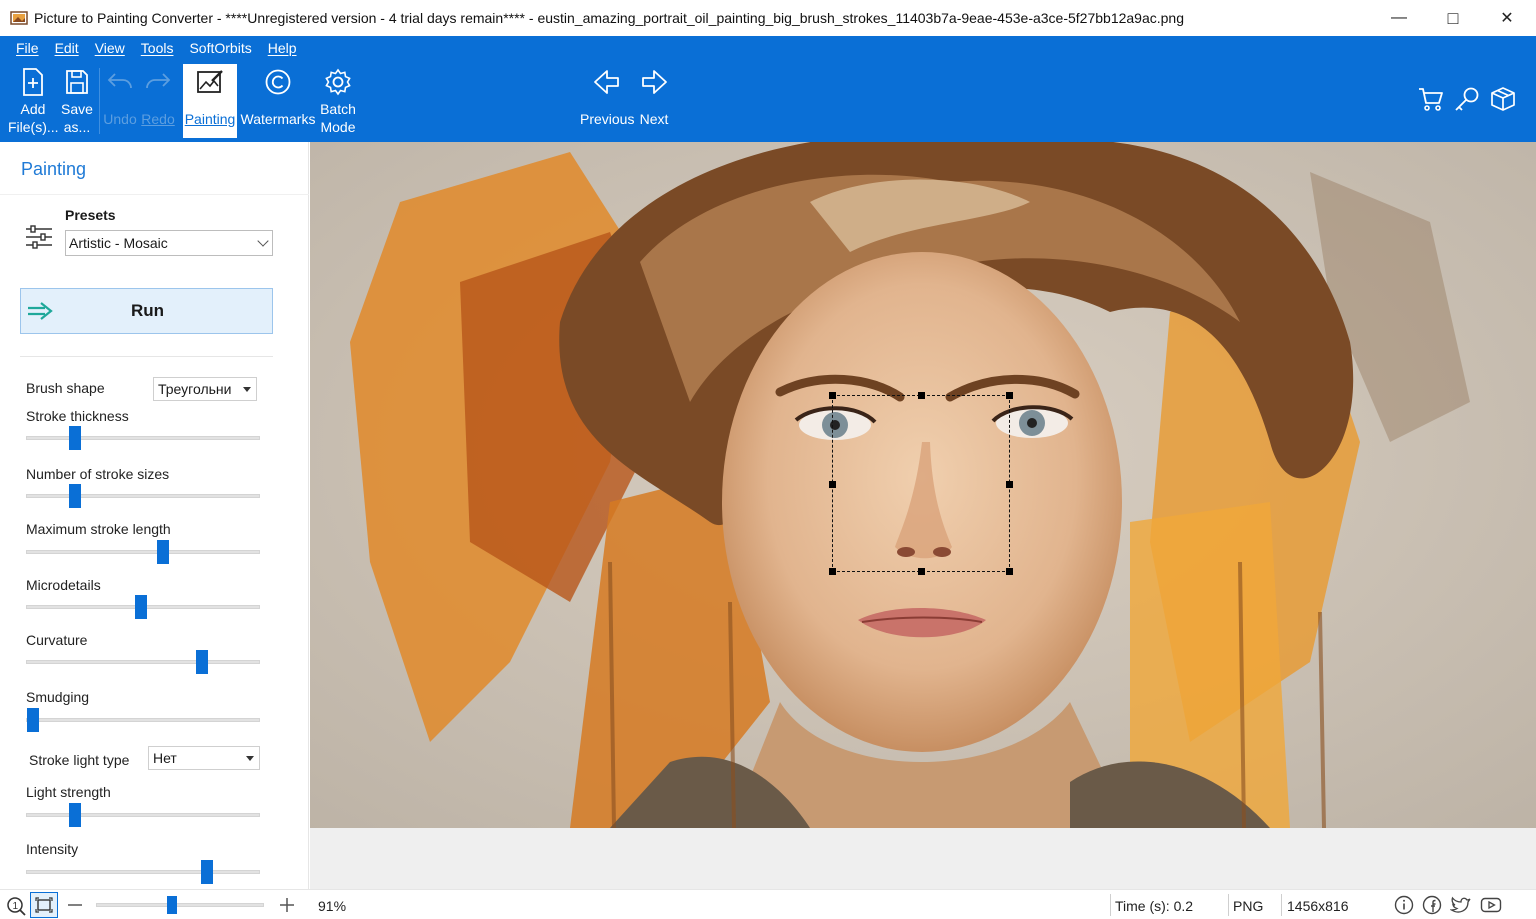 This screenshot has width=1536, height=919. What do you see at coordinates (1503, 99) in the screenshot?
I see `package-icon` at bounding box center [1503, 99].